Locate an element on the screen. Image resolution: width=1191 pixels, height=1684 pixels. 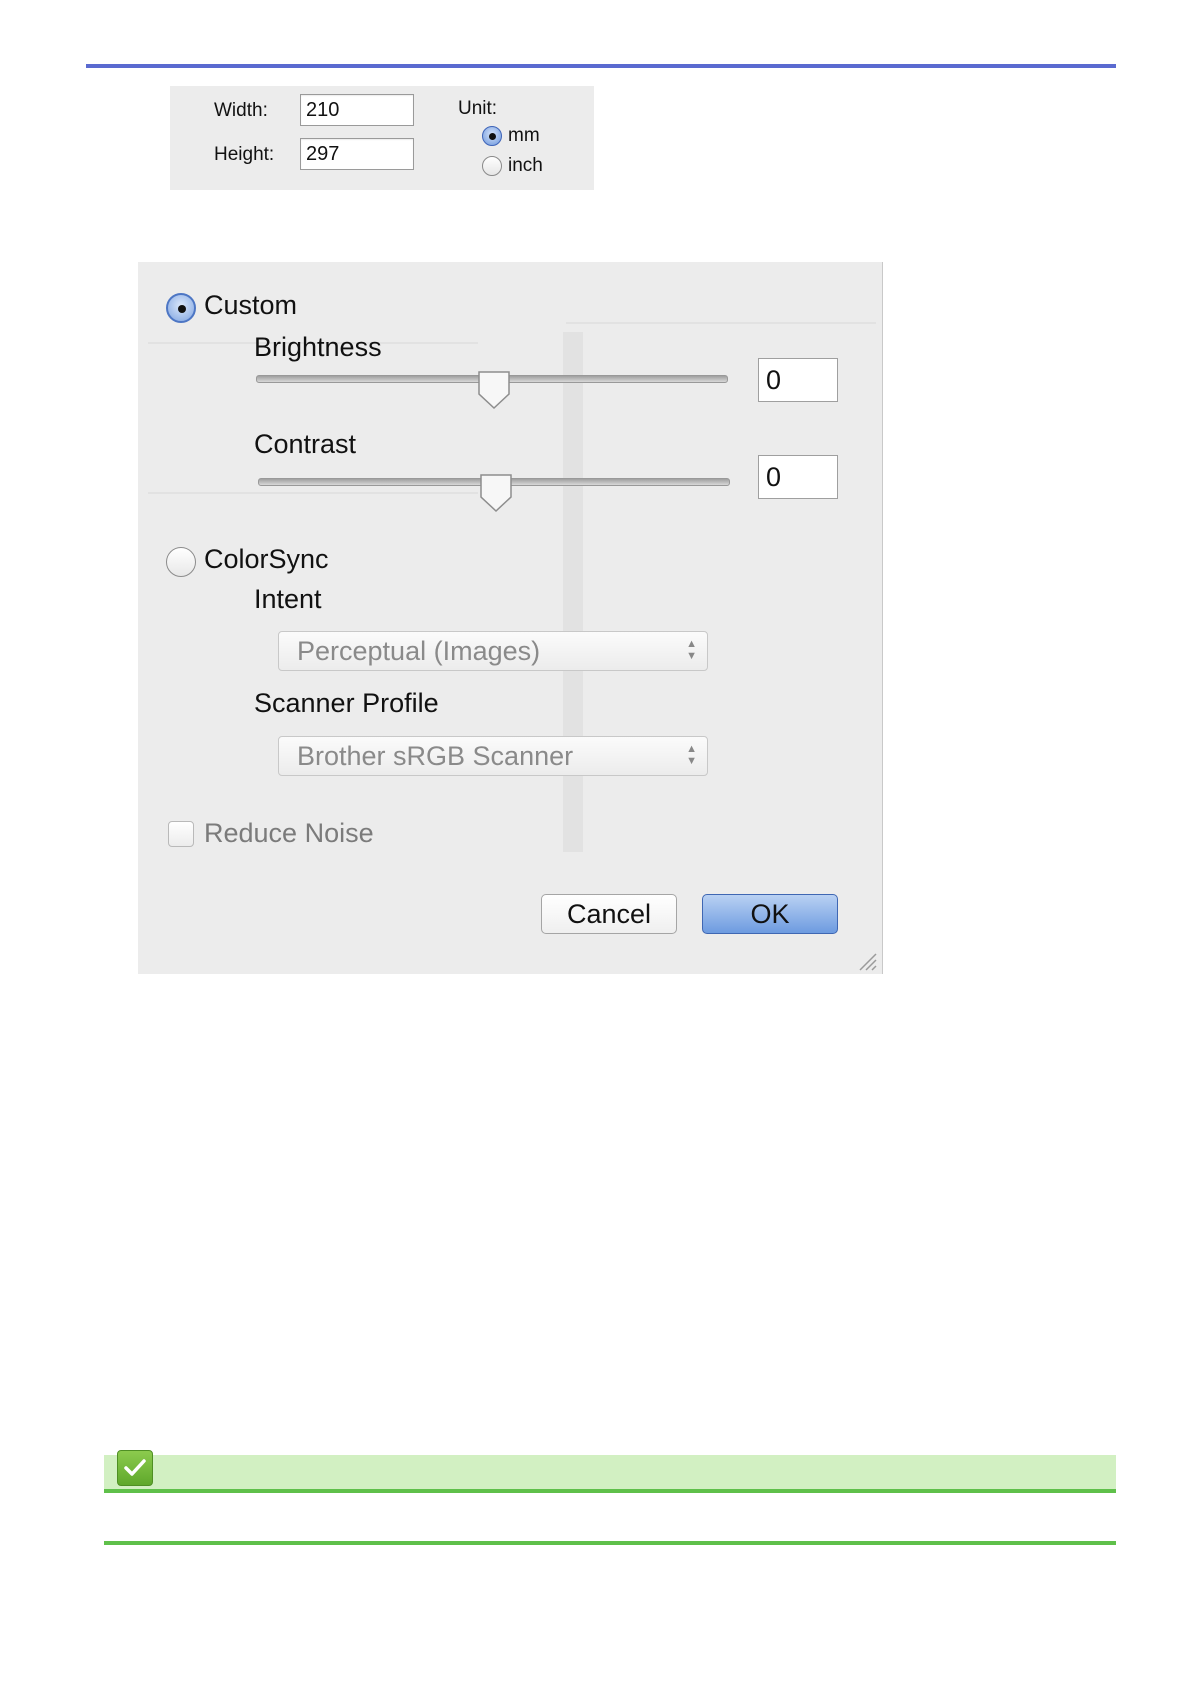
unit-mm-label: mm is located at coordinates (524, 135).